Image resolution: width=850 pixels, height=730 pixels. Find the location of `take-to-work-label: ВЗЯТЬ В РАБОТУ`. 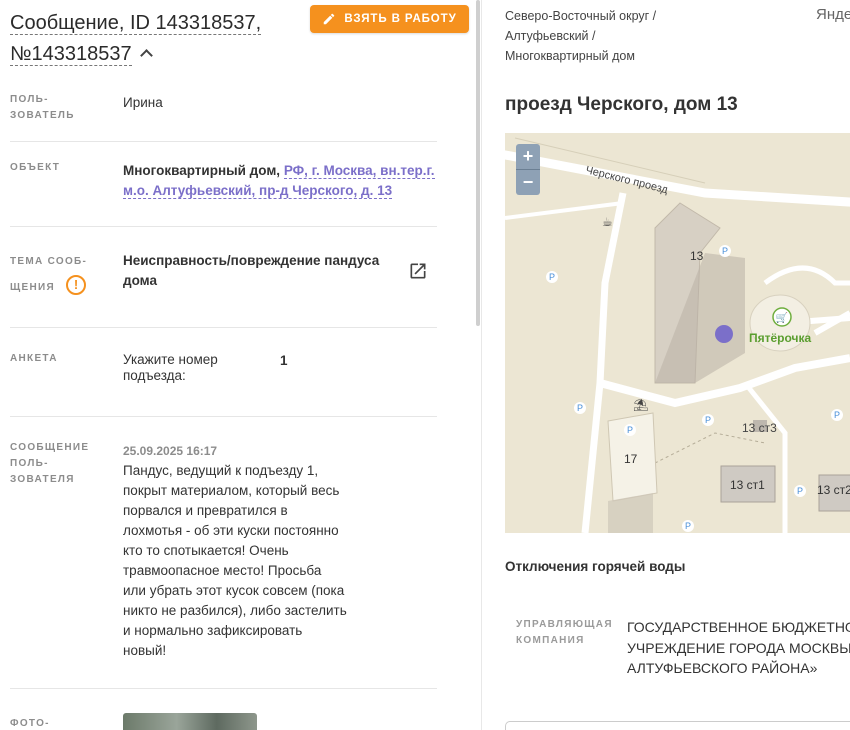

take-to-work-label: ВЗЯТЬ В РАБОТУ is located at coordinates (400, 19).